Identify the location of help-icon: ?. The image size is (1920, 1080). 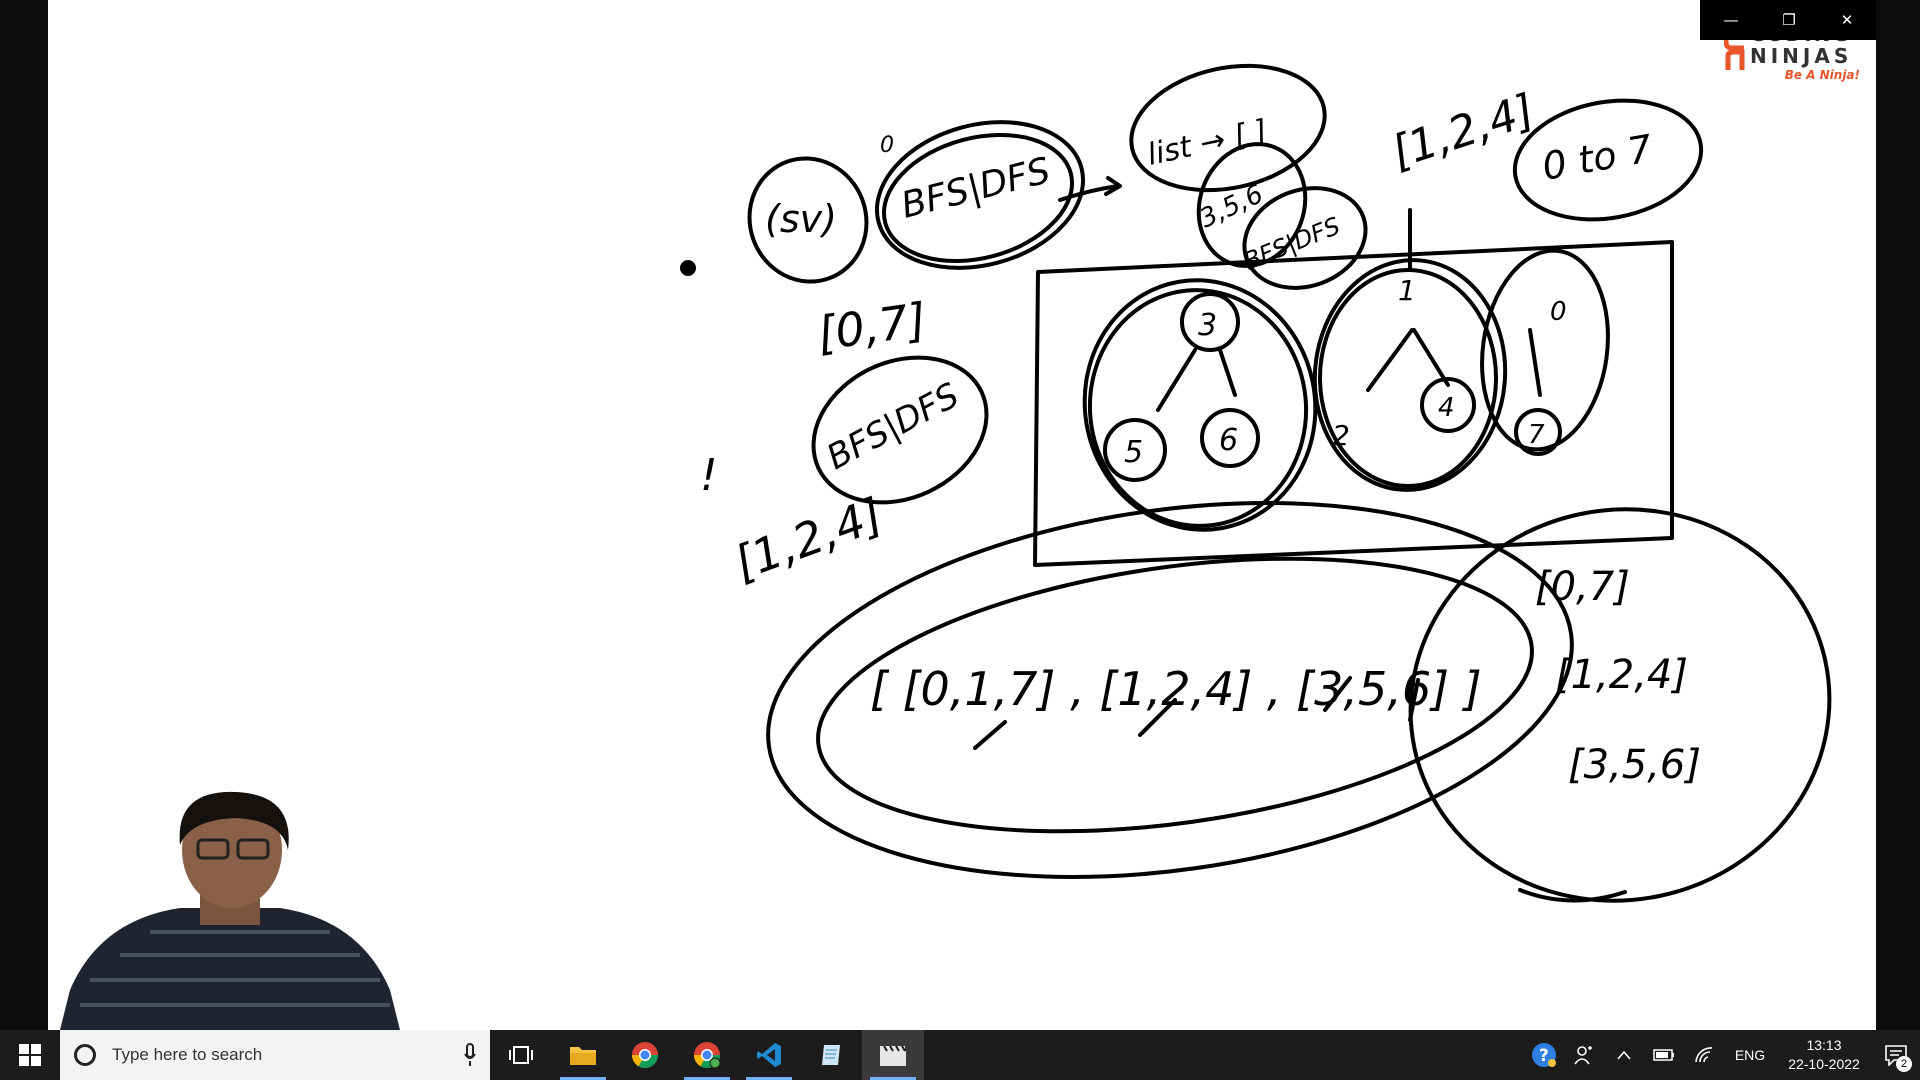
(1544, 1055).